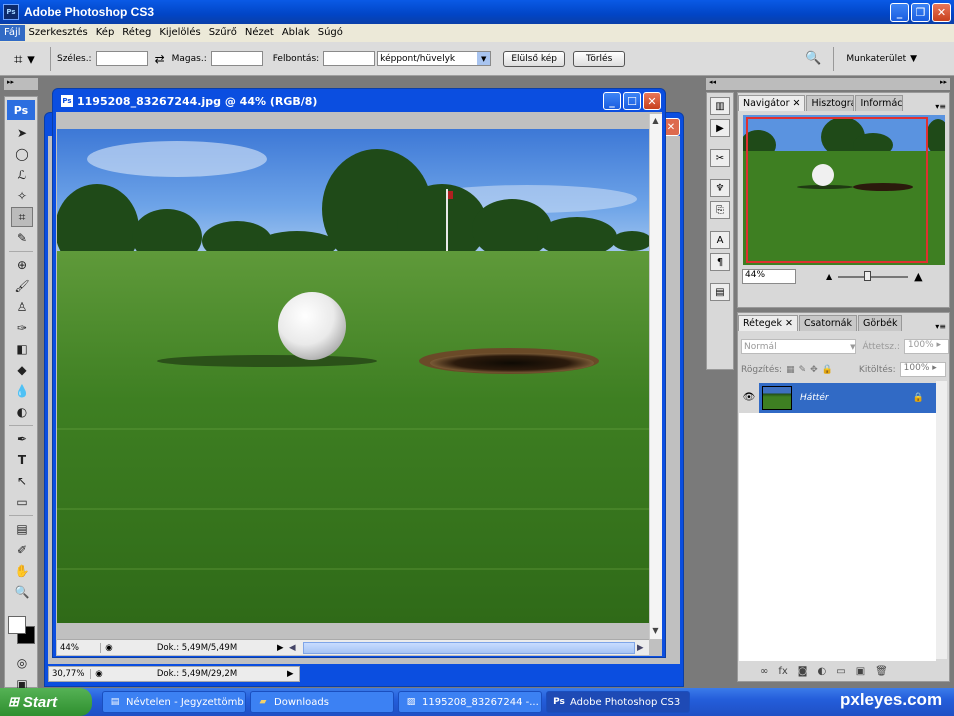  Describe the element at coordinates (12, 33) in the screenshot. I see `menu-file: Fájl` at that location.